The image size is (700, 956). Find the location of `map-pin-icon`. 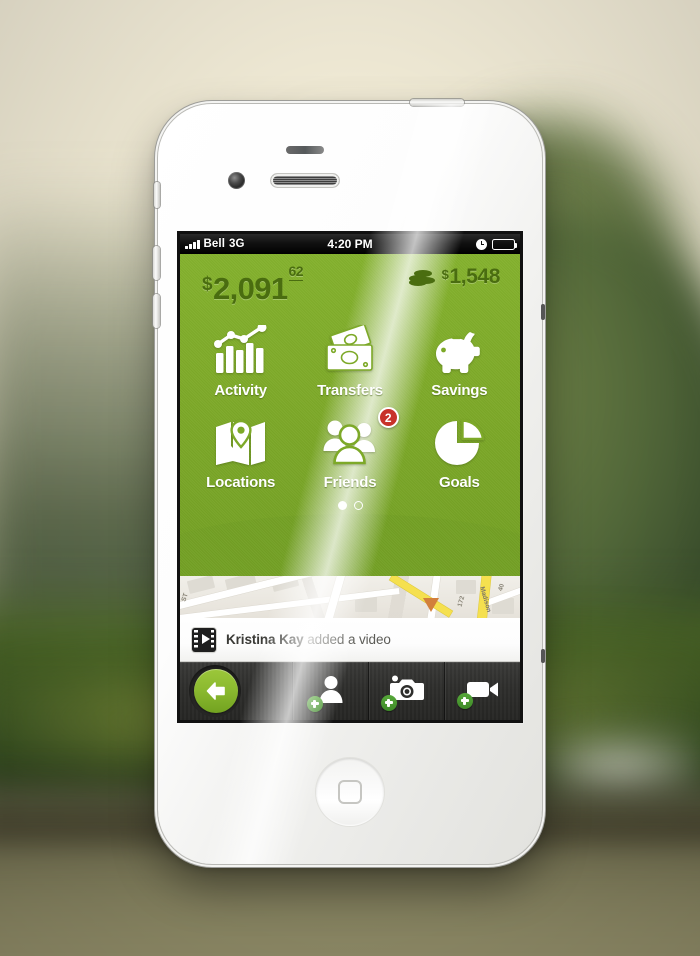

map-pin-icon is located at coordinates (241, 442).